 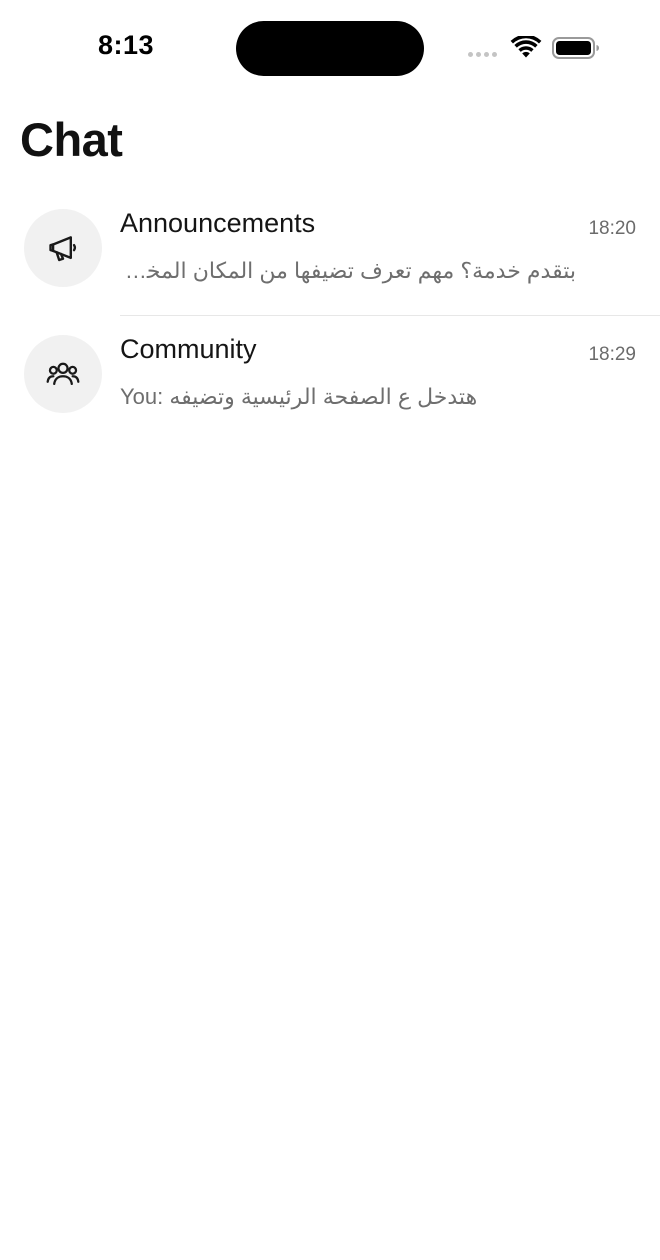 I want to click on status-bar: 8:13, so click(x=330, y=48).